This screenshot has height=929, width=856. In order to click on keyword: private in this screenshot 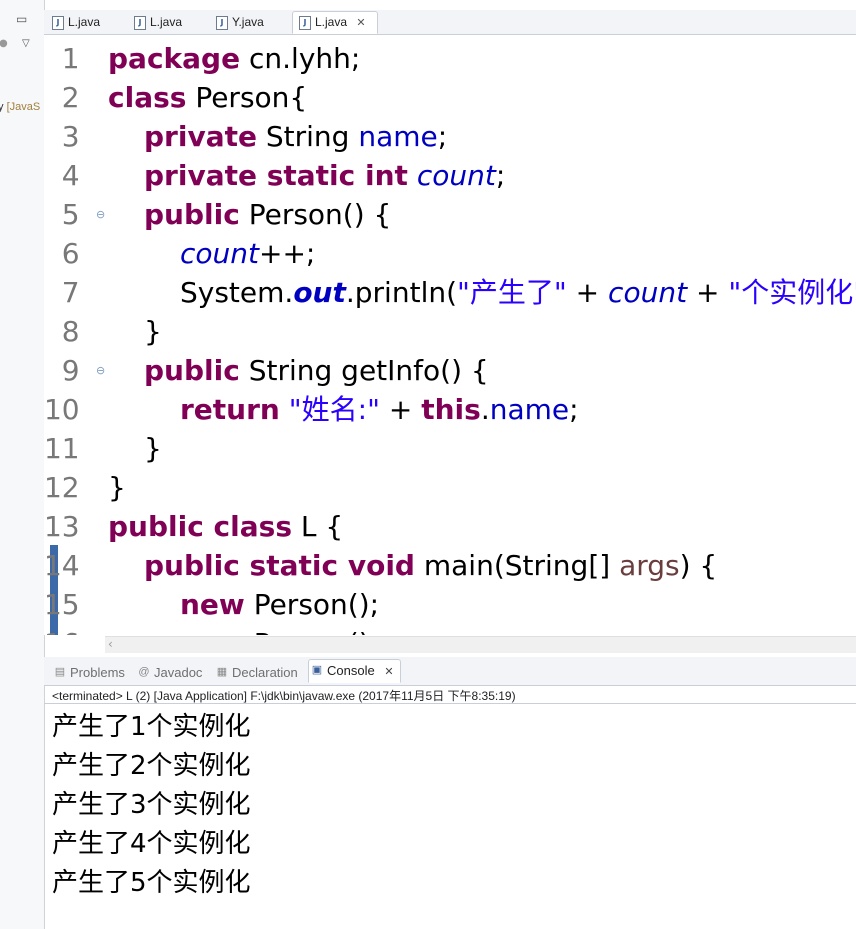, I will do `click(200, 136)`.